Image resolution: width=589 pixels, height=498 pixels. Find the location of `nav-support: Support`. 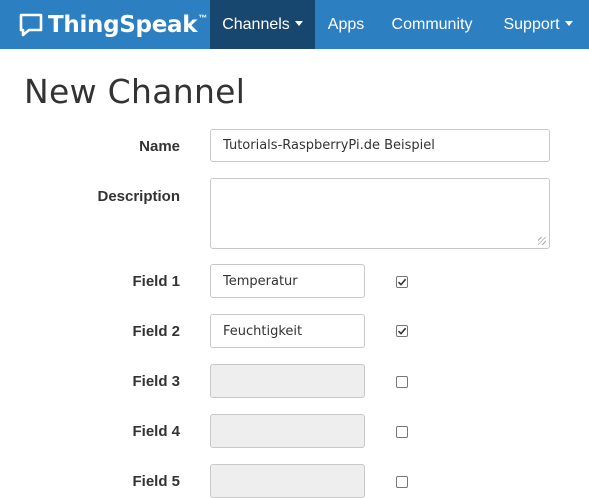

nav-support: Support is located at coordinates (538, 24).